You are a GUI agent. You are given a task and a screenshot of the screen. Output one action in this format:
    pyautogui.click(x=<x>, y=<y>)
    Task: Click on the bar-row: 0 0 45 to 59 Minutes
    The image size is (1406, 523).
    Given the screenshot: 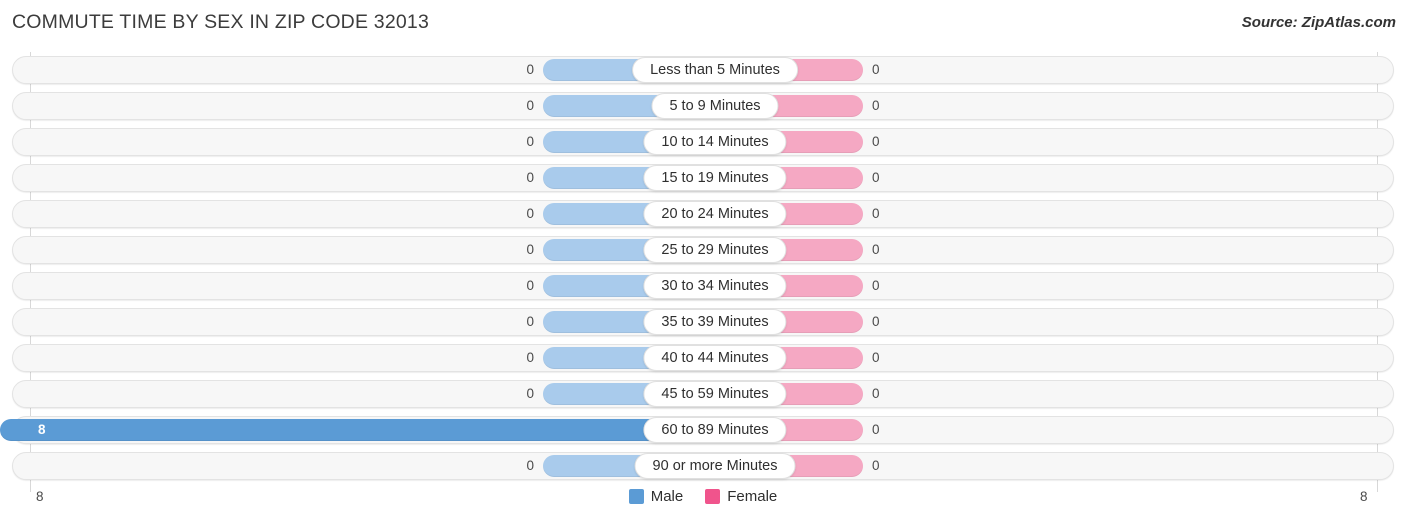 What is the action you would take?
    pyautogui.click(x=703, y=394)
    